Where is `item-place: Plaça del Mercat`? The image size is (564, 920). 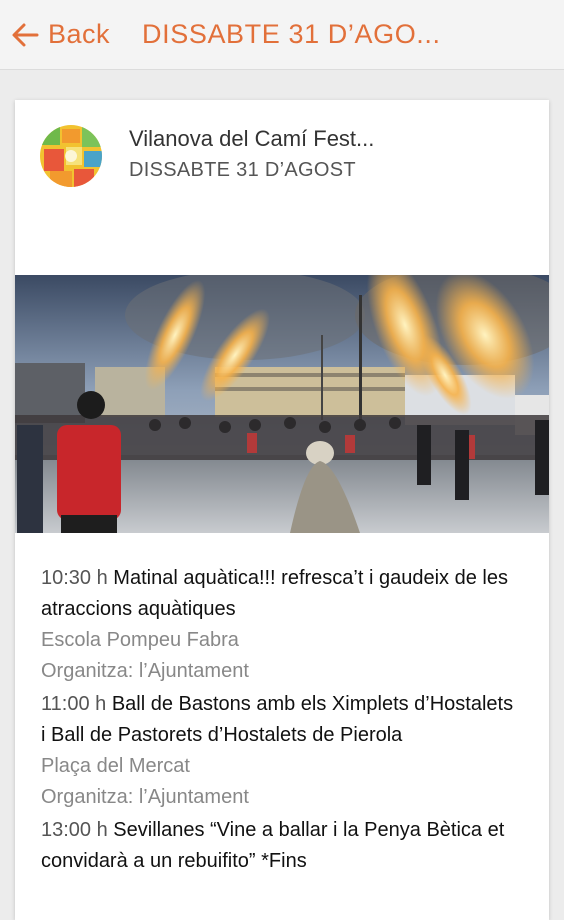
item-place: Plaça del Mercat is located at coordinates (115, 766).